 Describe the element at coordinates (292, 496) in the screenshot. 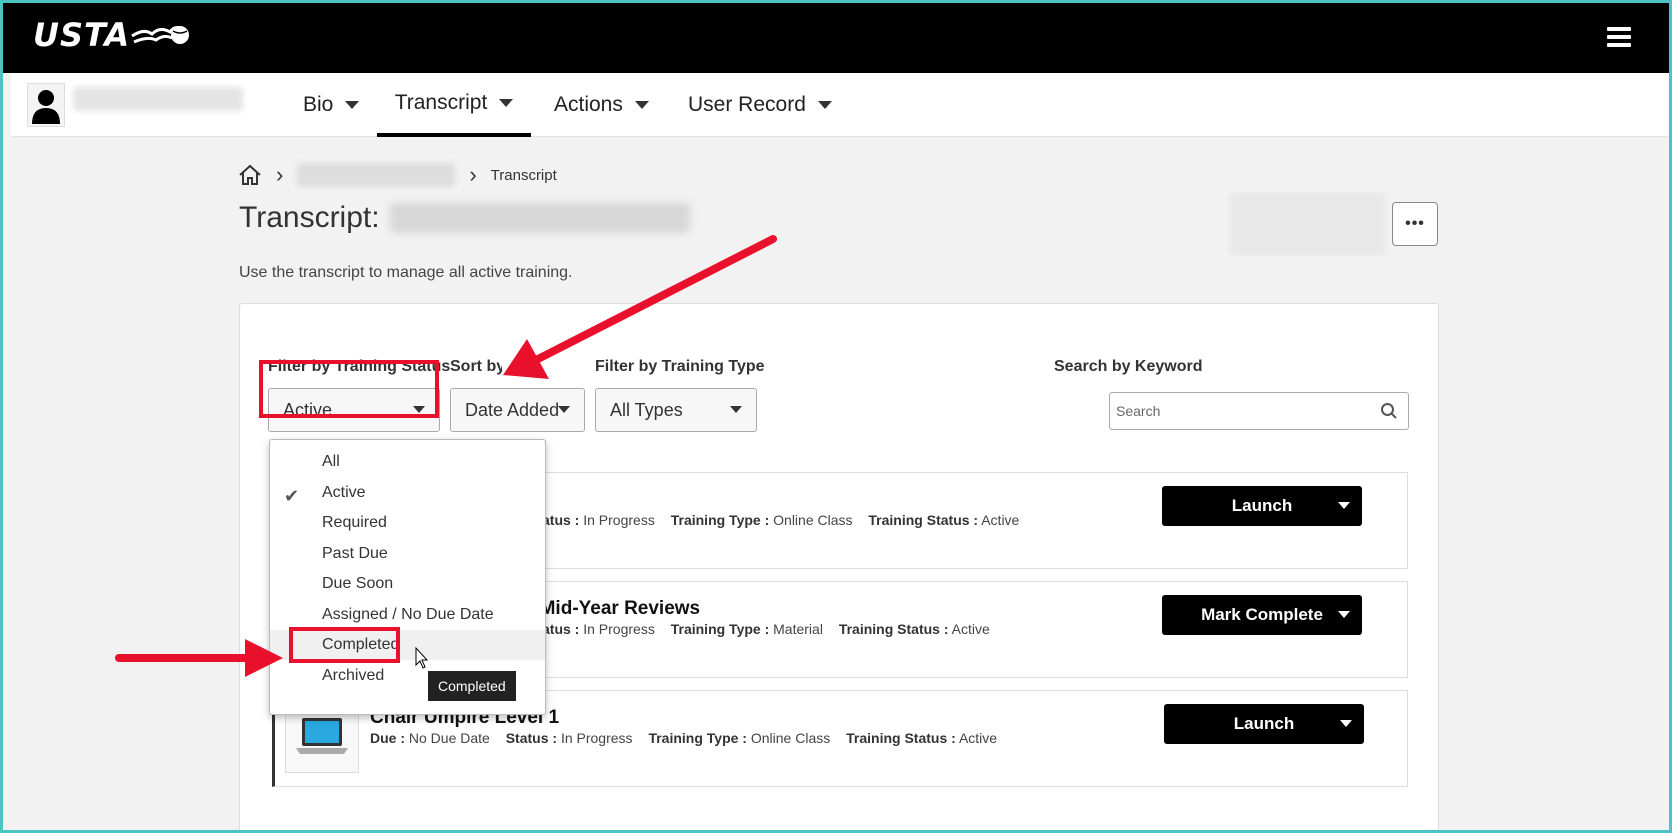

I see `checkmark-icon: ✔` at that location.